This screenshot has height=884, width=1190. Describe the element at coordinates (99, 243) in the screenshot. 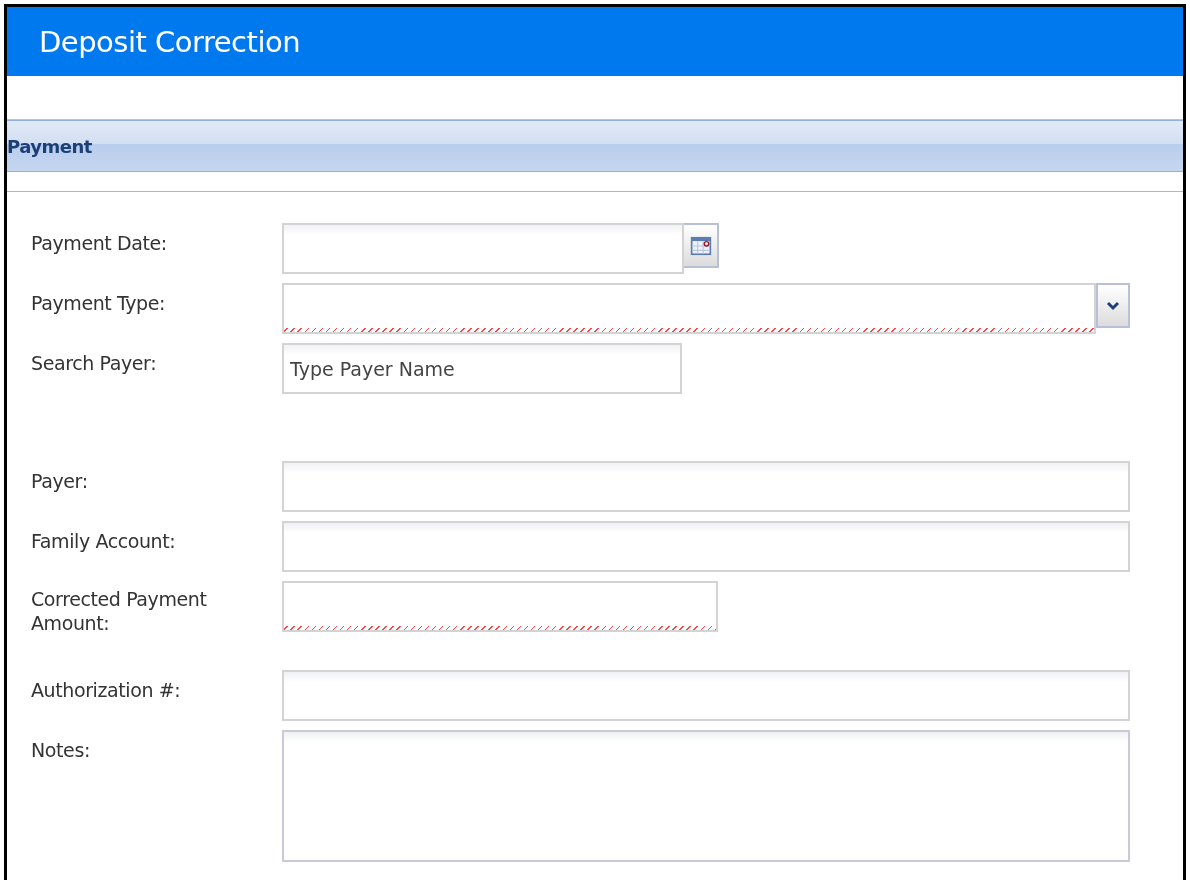

I see `field-label: Payment Date:` at that location.